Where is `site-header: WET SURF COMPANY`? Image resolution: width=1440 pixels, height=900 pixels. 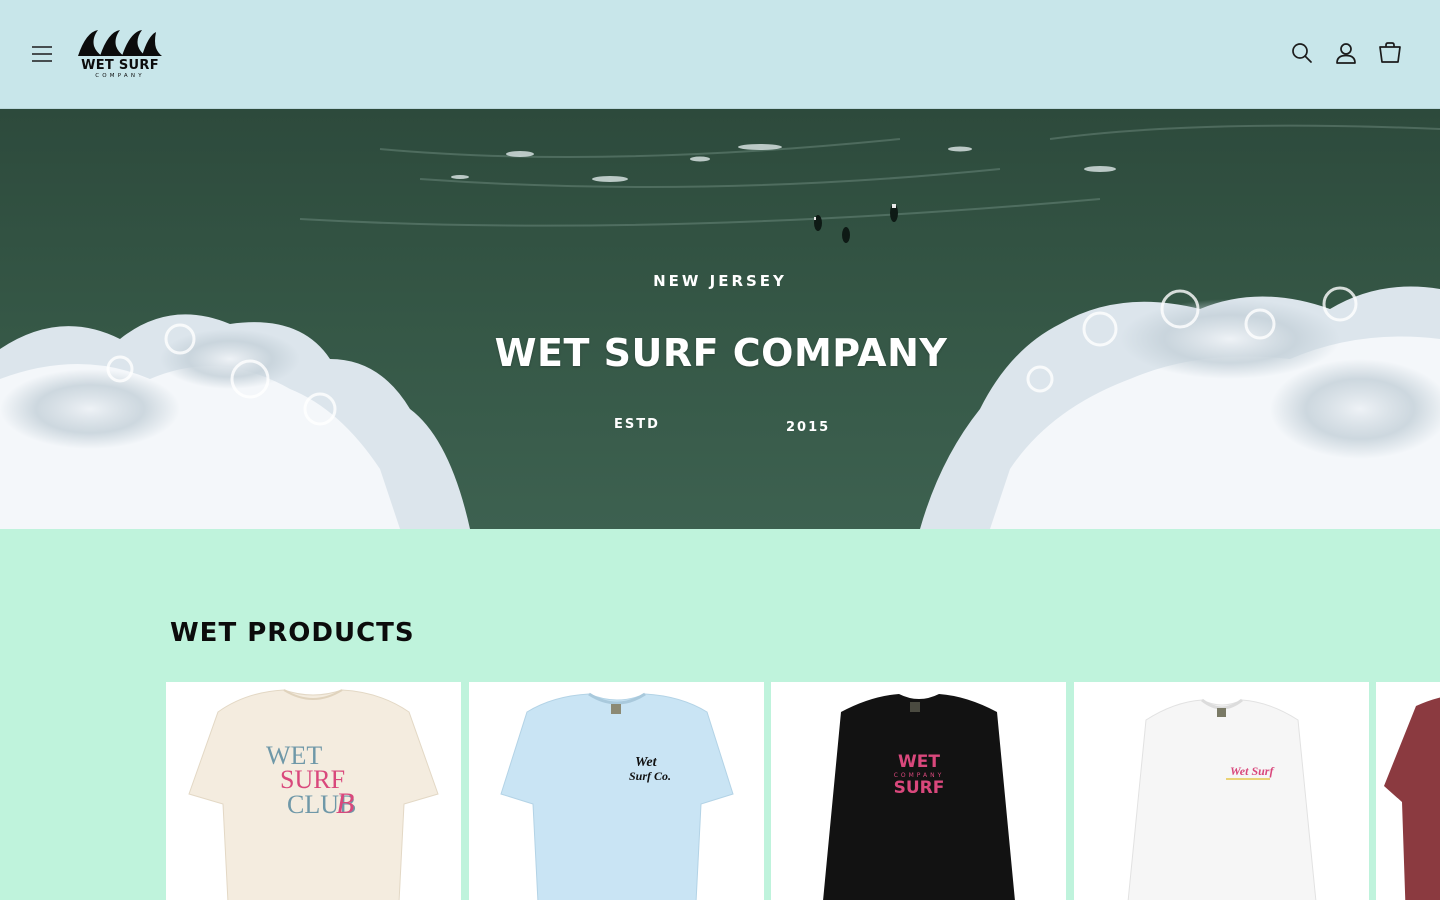
site-header: WET SURF COMPANY is located at coordinates (720, 54).